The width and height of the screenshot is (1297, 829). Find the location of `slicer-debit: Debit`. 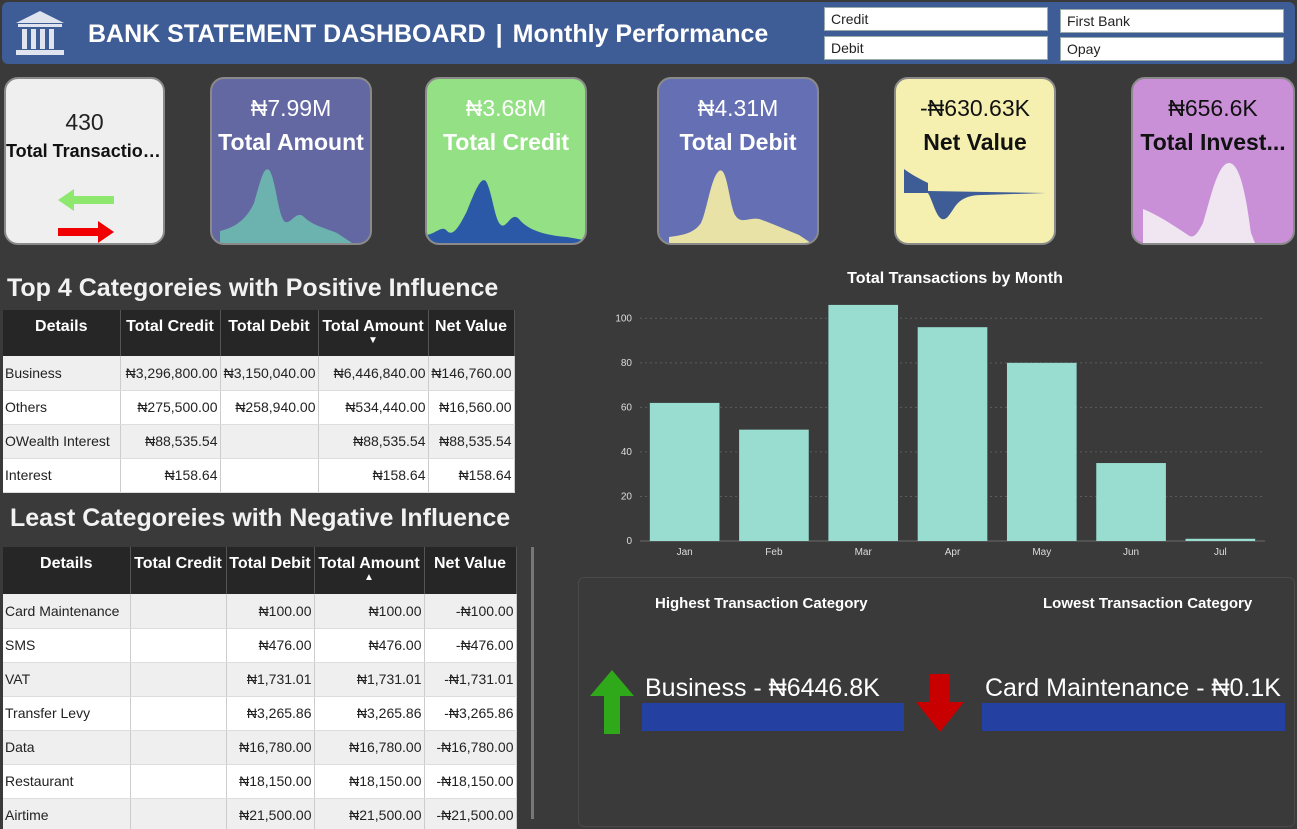

slicer-debit: Debit is located at coordinates (936, 48).